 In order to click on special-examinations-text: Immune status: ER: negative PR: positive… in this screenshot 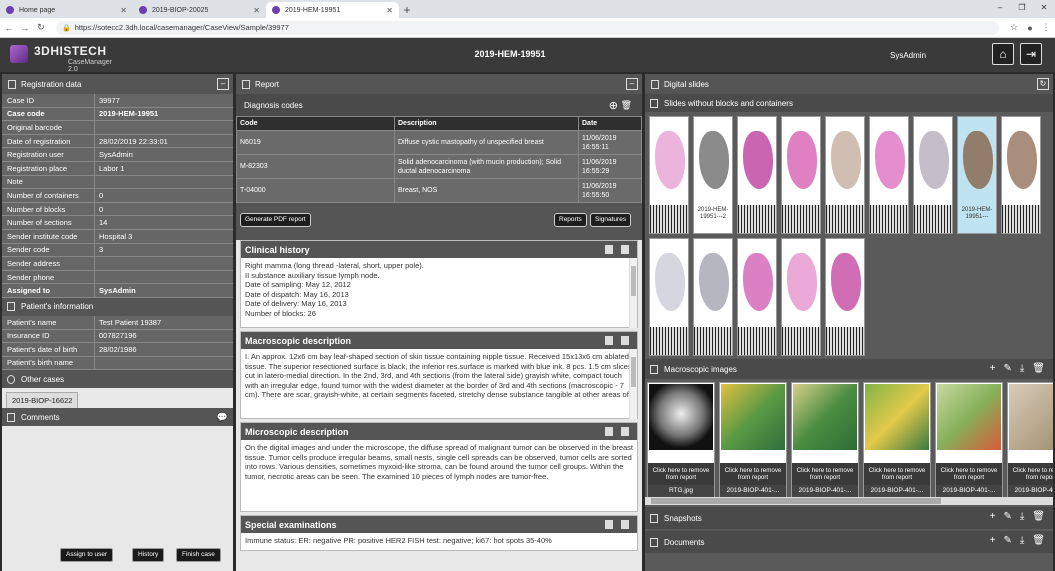, I will do `click(439, 542)`.